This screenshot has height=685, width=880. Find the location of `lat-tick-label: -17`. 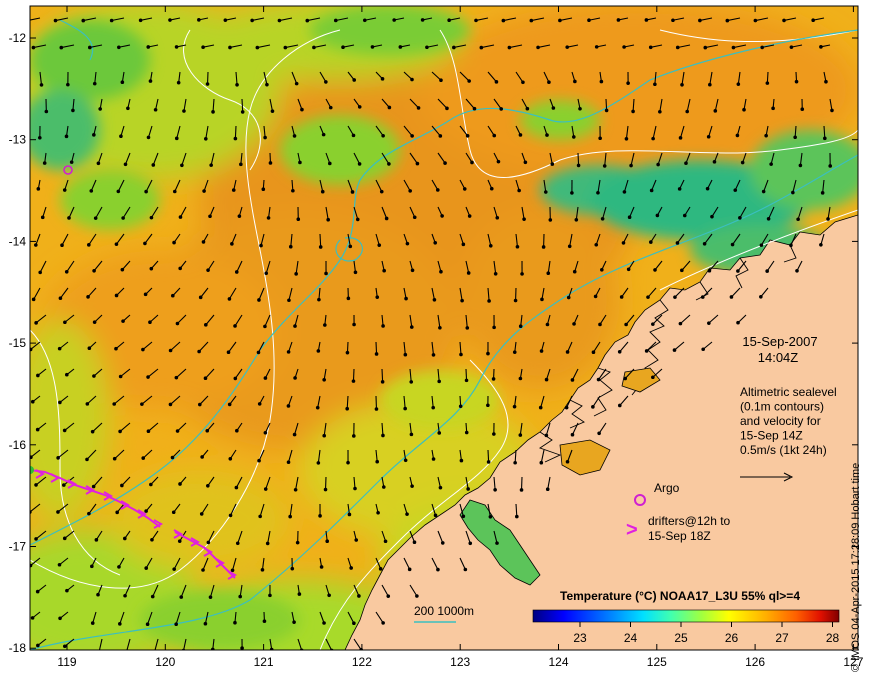

lat-tick-label: -17 is located at coordinates (18, 547).